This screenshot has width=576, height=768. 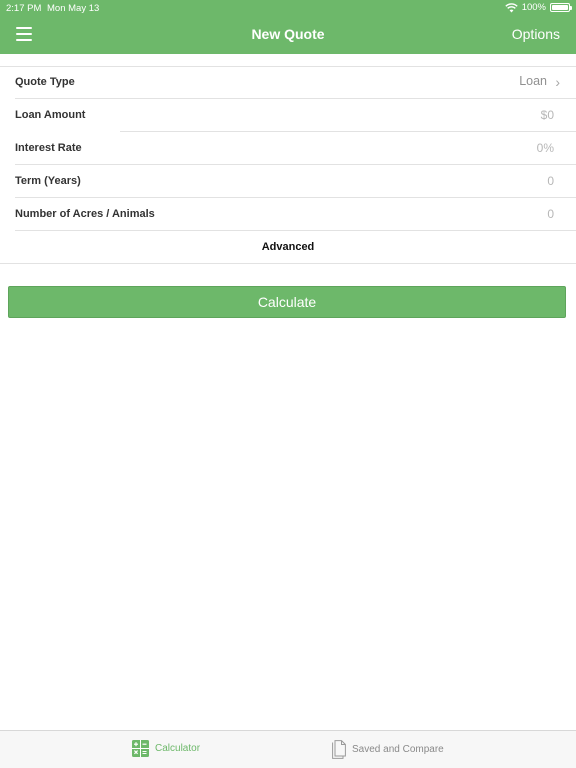 What do you see at coordinates (288, 8) in the screenshot?
I see `status-bar: 2:17 PM Mon May 13 100%` at bounding box center [288, 8].